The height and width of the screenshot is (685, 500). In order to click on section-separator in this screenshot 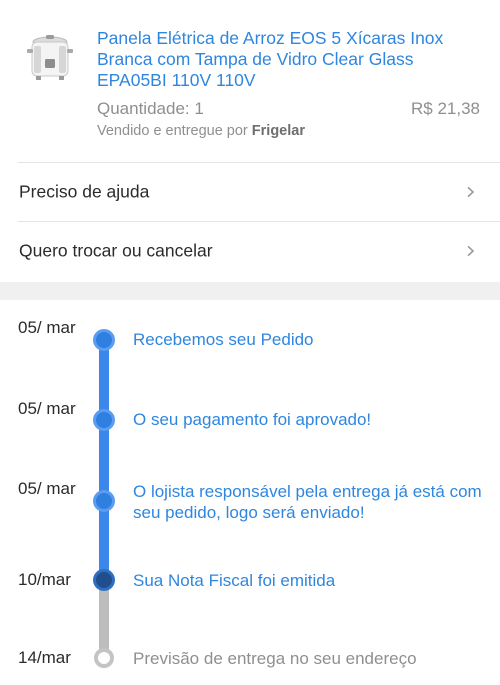, I will do `click(250, 291)`.